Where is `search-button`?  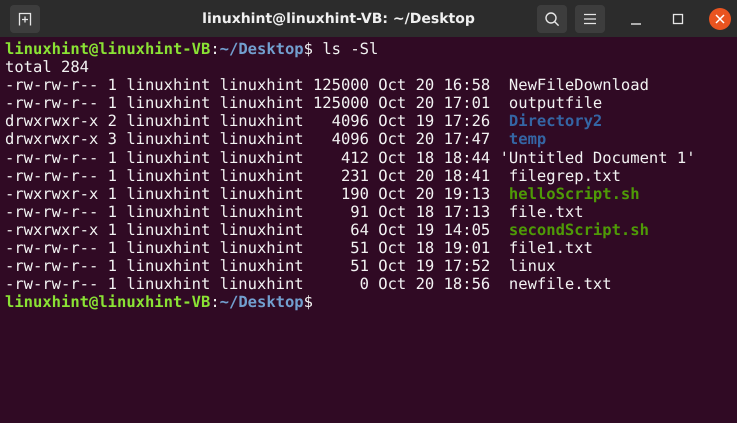
search-button is located at coordinates (552, 18).